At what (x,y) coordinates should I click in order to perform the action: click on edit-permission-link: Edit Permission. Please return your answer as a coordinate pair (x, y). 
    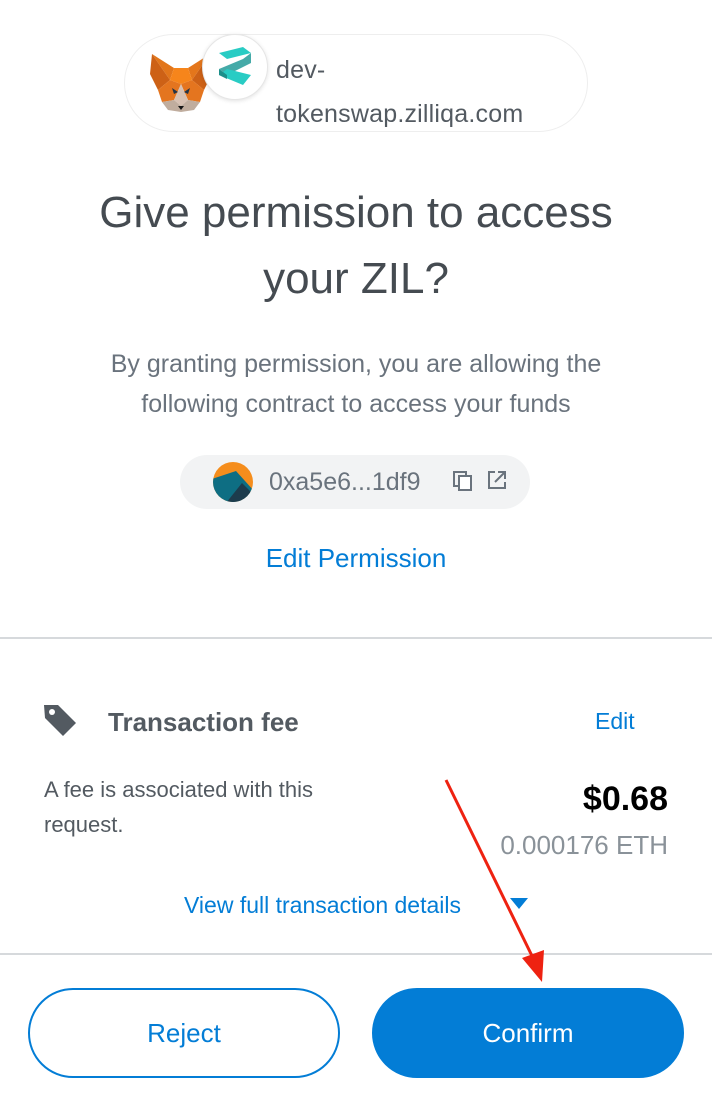
    Looking at the image, I should click on (356, 558).